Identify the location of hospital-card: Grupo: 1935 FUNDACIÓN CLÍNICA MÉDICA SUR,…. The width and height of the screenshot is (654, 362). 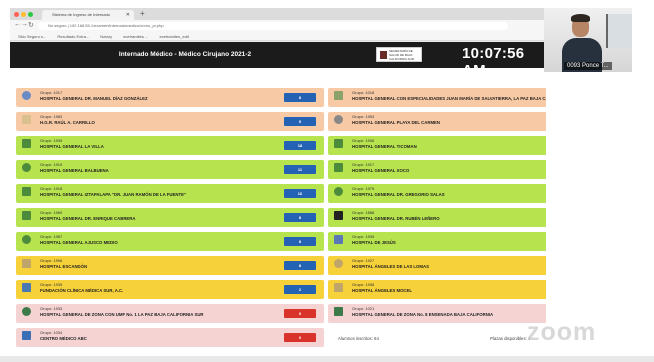
(170, 289).